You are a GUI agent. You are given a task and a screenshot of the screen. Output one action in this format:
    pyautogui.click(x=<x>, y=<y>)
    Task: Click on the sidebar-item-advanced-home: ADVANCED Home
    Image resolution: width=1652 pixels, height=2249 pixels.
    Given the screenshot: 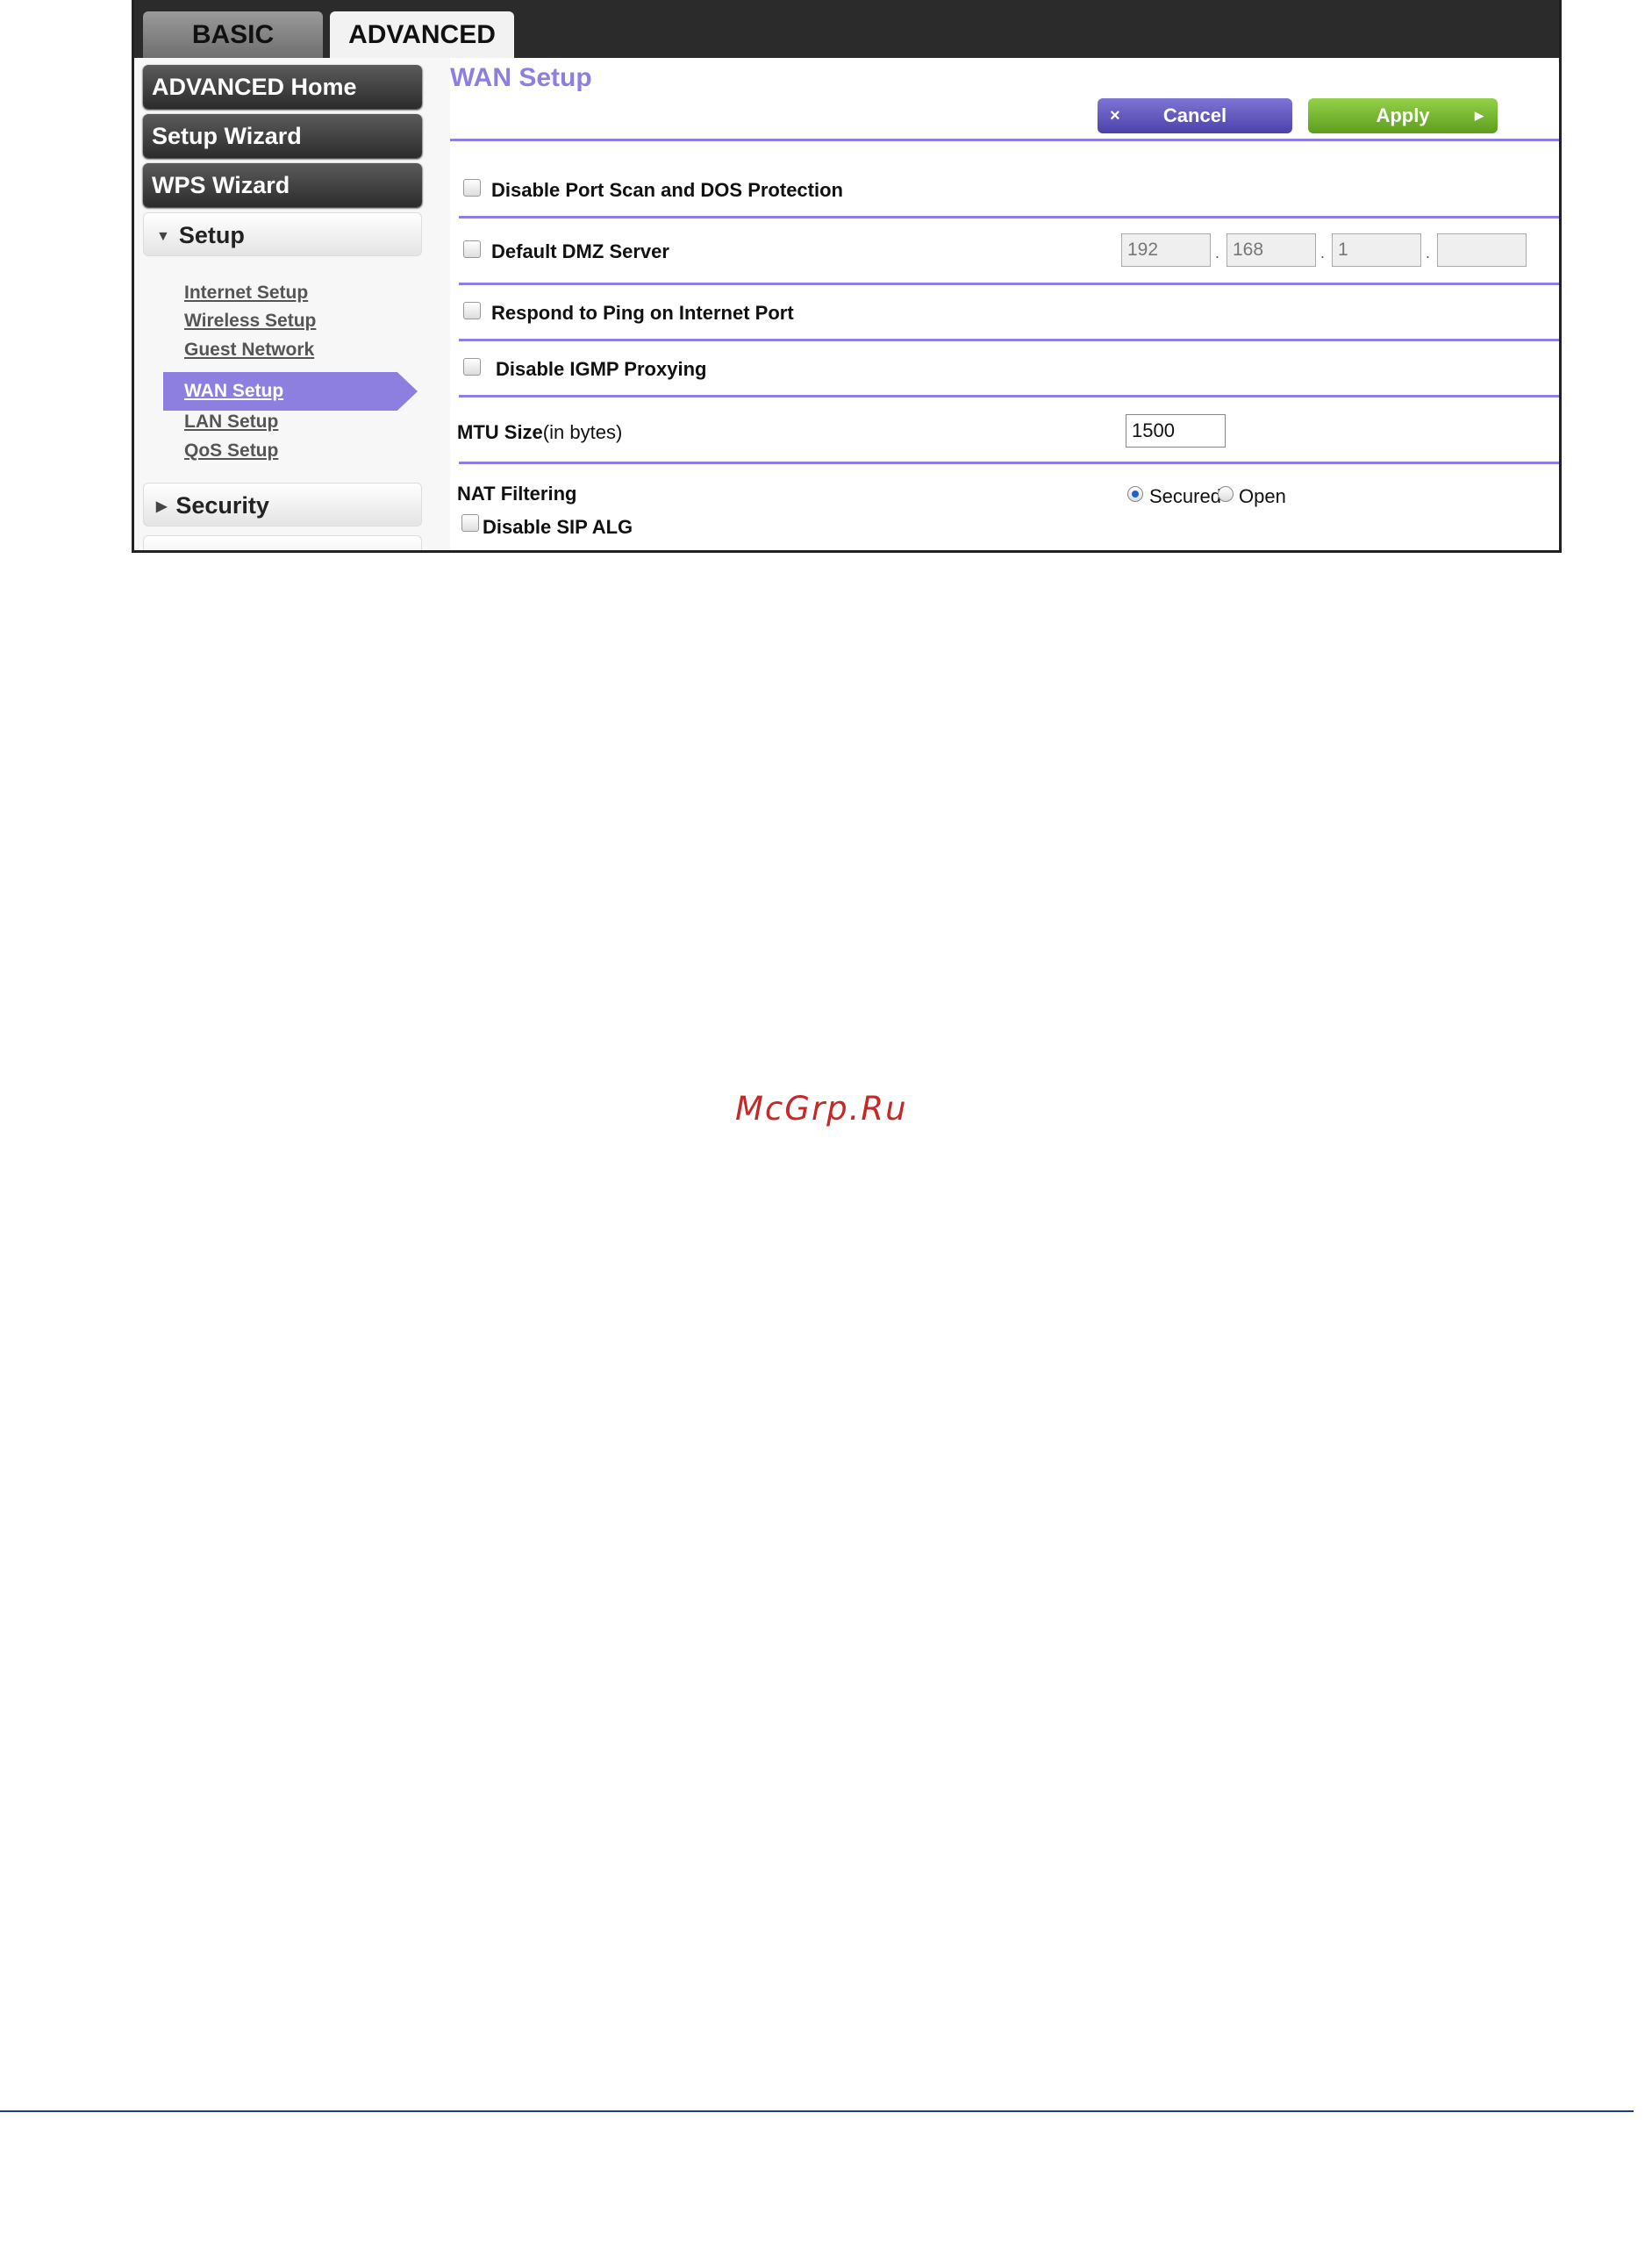 What is the action you would take?
    pyautogui.click(x=283, y=87)
    